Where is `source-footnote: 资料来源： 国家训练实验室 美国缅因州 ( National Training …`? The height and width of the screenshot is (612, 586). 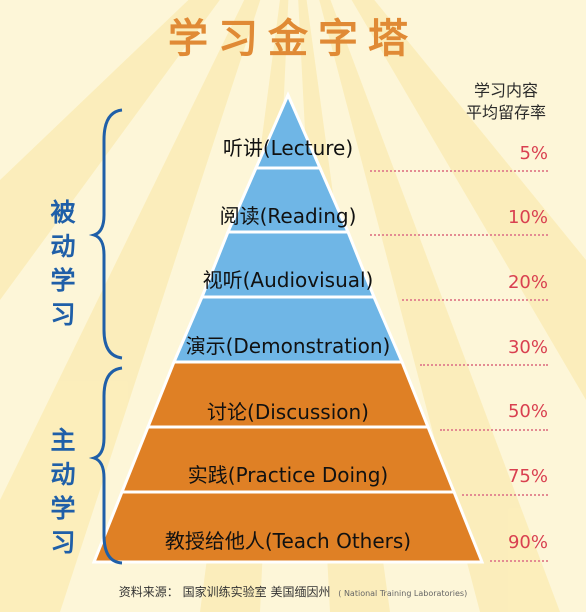 source-footnote: 资料来源： 国家训练实验室 美国缅因州 ( National Training … is located at coordinates (293, 591).